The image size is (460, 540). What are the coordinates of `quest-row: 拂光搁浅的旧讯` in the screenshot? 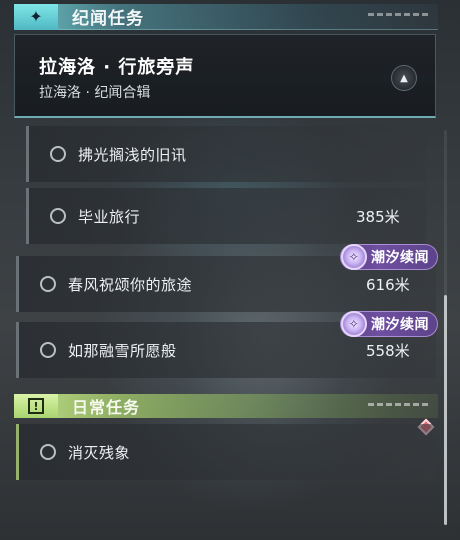 It's located at (226, 154).